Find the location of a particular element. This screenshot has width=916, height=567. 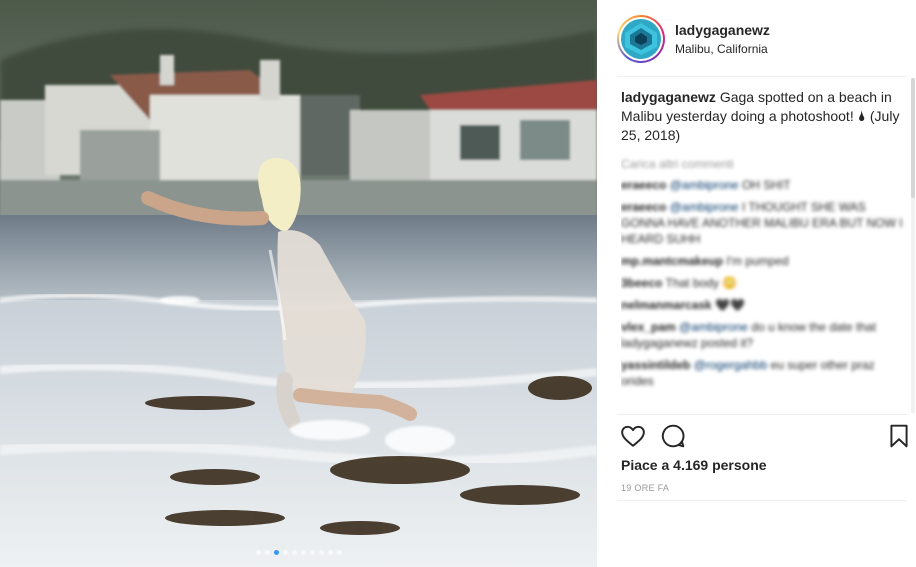

comment-item: eraeeco @ambiprone OH SHIT is located at coordinates (765, 185).